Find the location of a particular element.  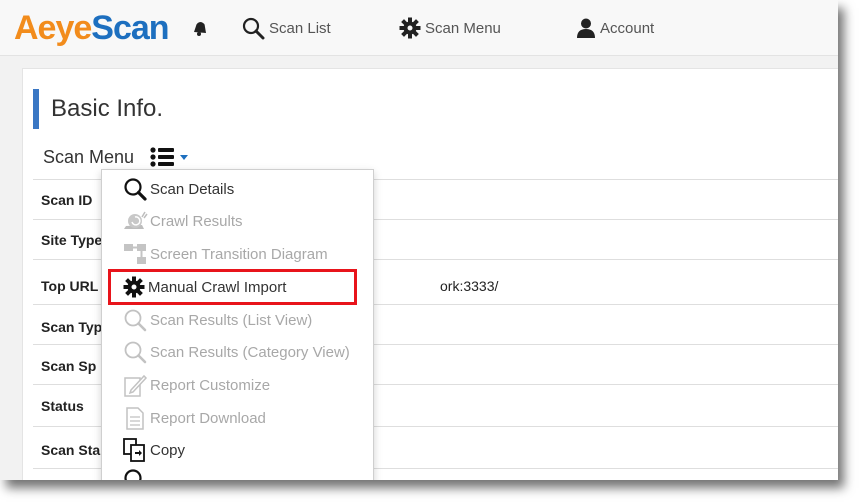

title-accent-bar is located at coordinates (36, 109).